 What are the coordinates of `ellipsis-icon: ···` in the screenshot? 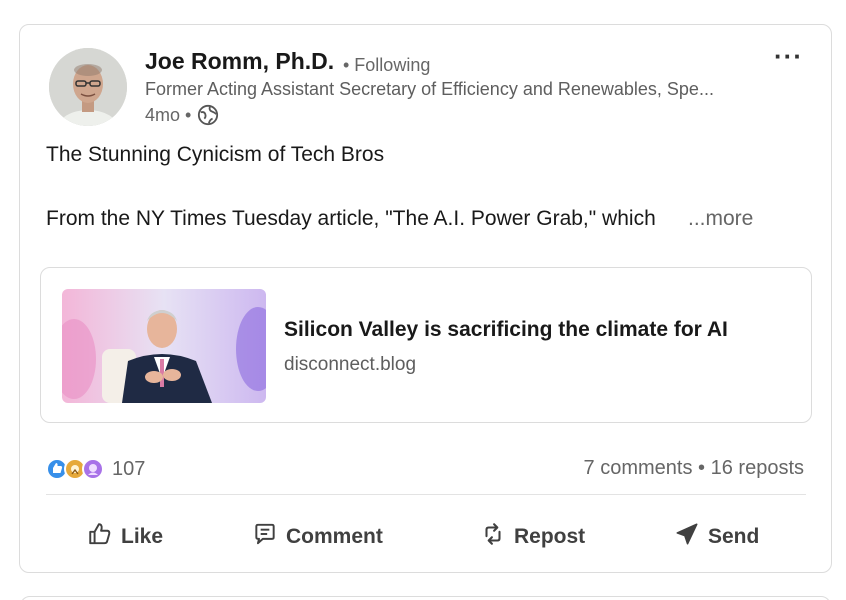 It's located at (788, 56).